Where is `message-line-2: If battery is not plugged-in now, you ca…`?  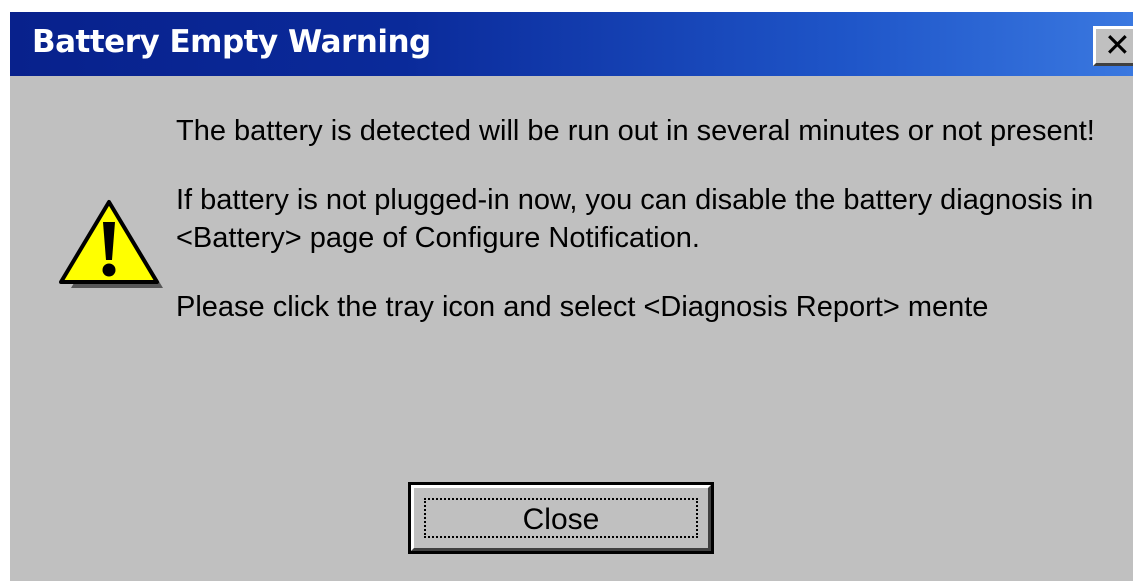
message-line-2: If battery is not plugged-in now, you ca… is located at coordinates (635, 219).